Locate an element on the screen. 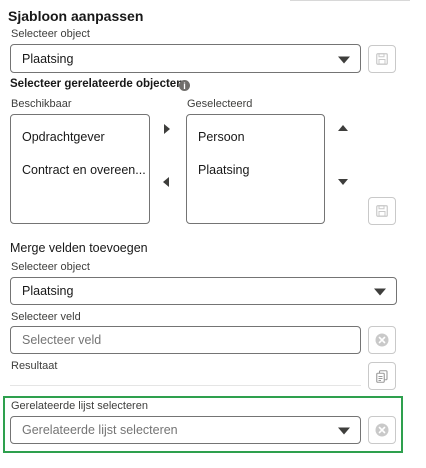  merge-object-select: Plaatsing is located at coordinates (203, 291).